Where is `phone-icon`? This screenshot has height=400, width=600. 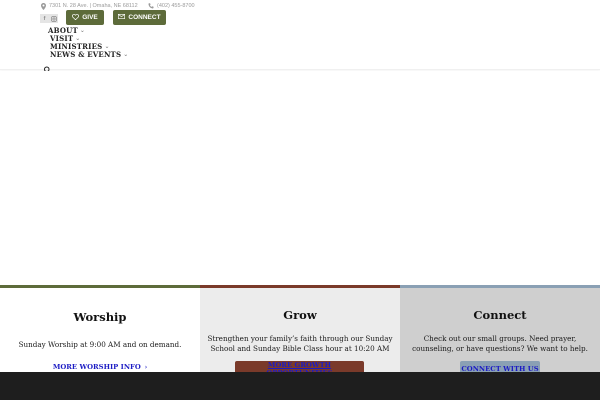 phone-icon is located at coordinates (151, 6).